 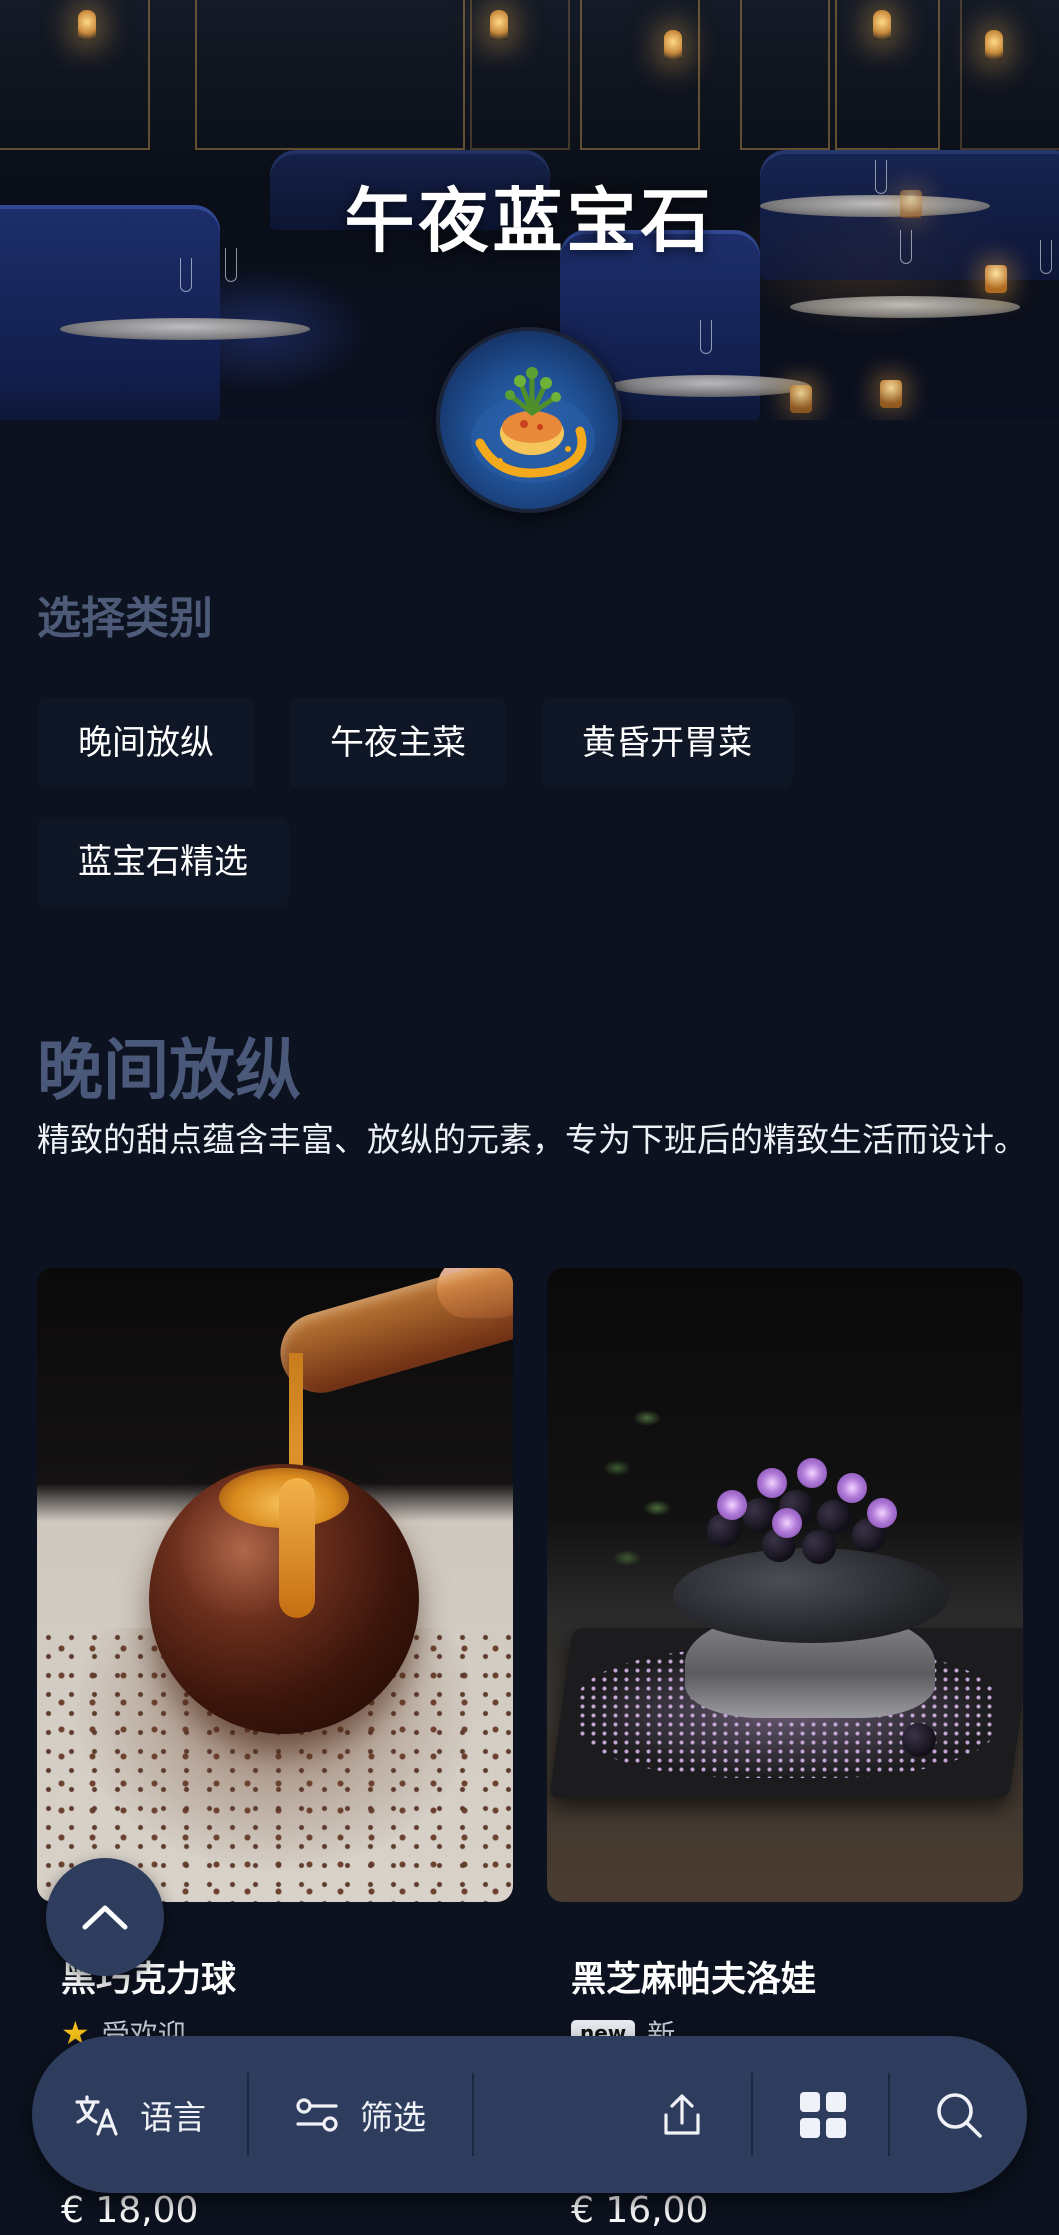 I want to click on category-description: 精致的甜点蕴含丰富、放纵的元素，专为下班后的精致生活而设计。, so click(x=532, y=1139).